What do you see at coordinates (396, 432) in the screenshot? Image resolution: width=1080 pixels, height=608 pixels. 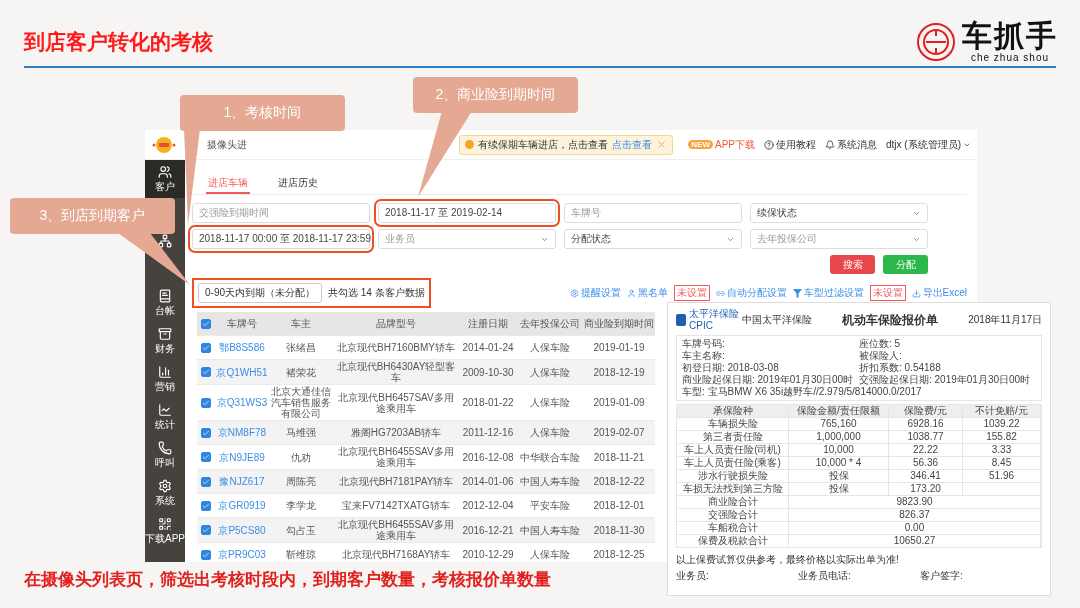 I see `table-cell-text: 雅阁HG7203AB轿车` at bounding box center [396, 432].